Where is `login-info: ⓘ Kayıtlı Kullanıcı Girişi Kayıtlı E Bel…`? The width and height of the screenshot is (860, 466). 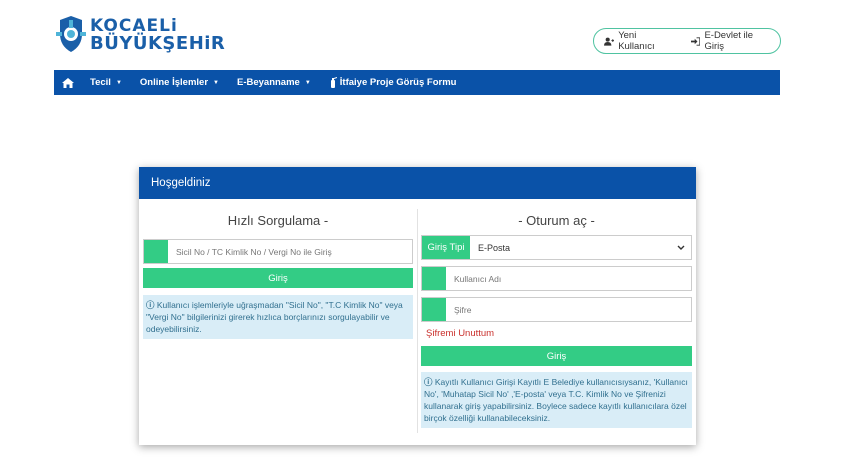 login-info: ⓘ Kayıtlı Kullanıcı Girişi Kayıtlı E Bel… is located at coordinates (556, 400).